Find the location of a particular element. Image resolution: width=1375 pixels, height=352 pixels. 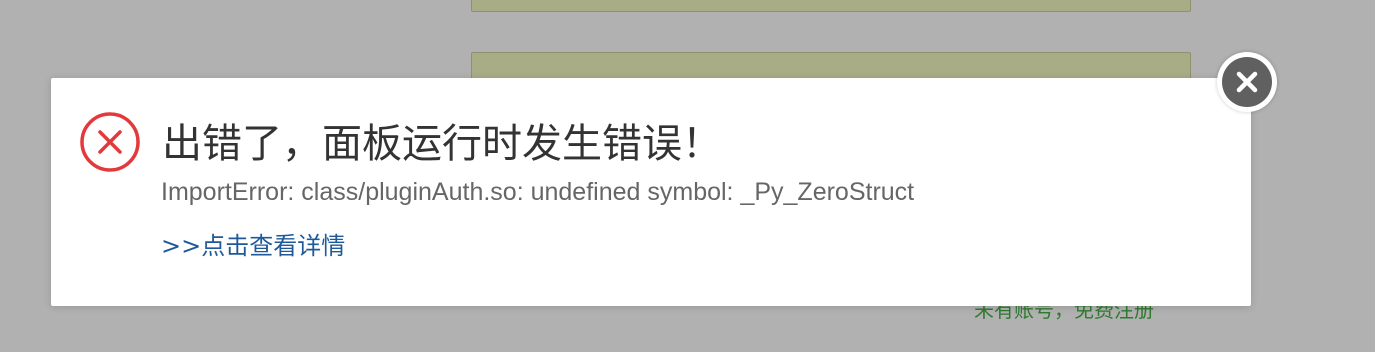

close-icon is located at coordinates (1247, 82).